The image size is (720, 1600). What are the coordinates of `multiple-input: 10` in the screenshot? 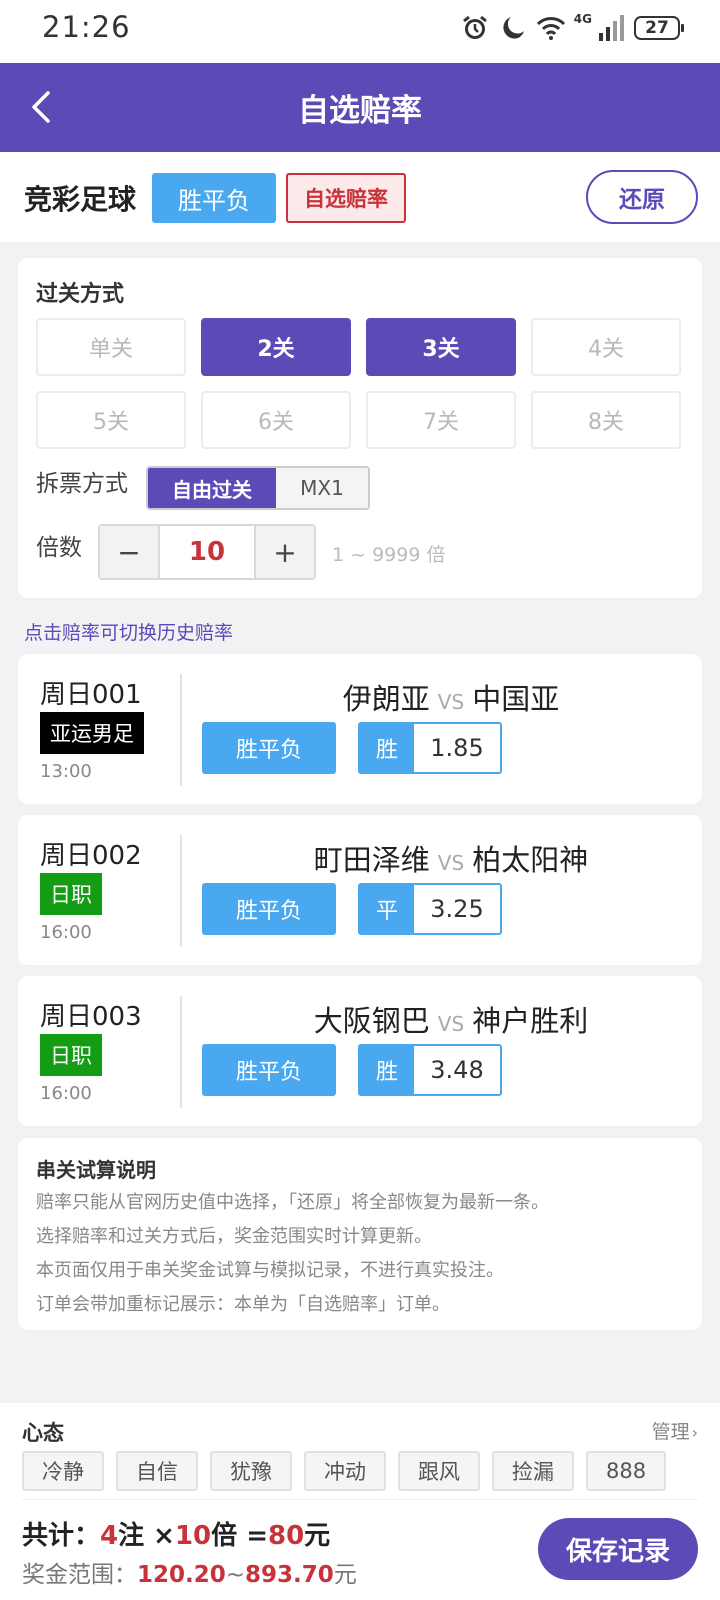 It's located at (207, 552).